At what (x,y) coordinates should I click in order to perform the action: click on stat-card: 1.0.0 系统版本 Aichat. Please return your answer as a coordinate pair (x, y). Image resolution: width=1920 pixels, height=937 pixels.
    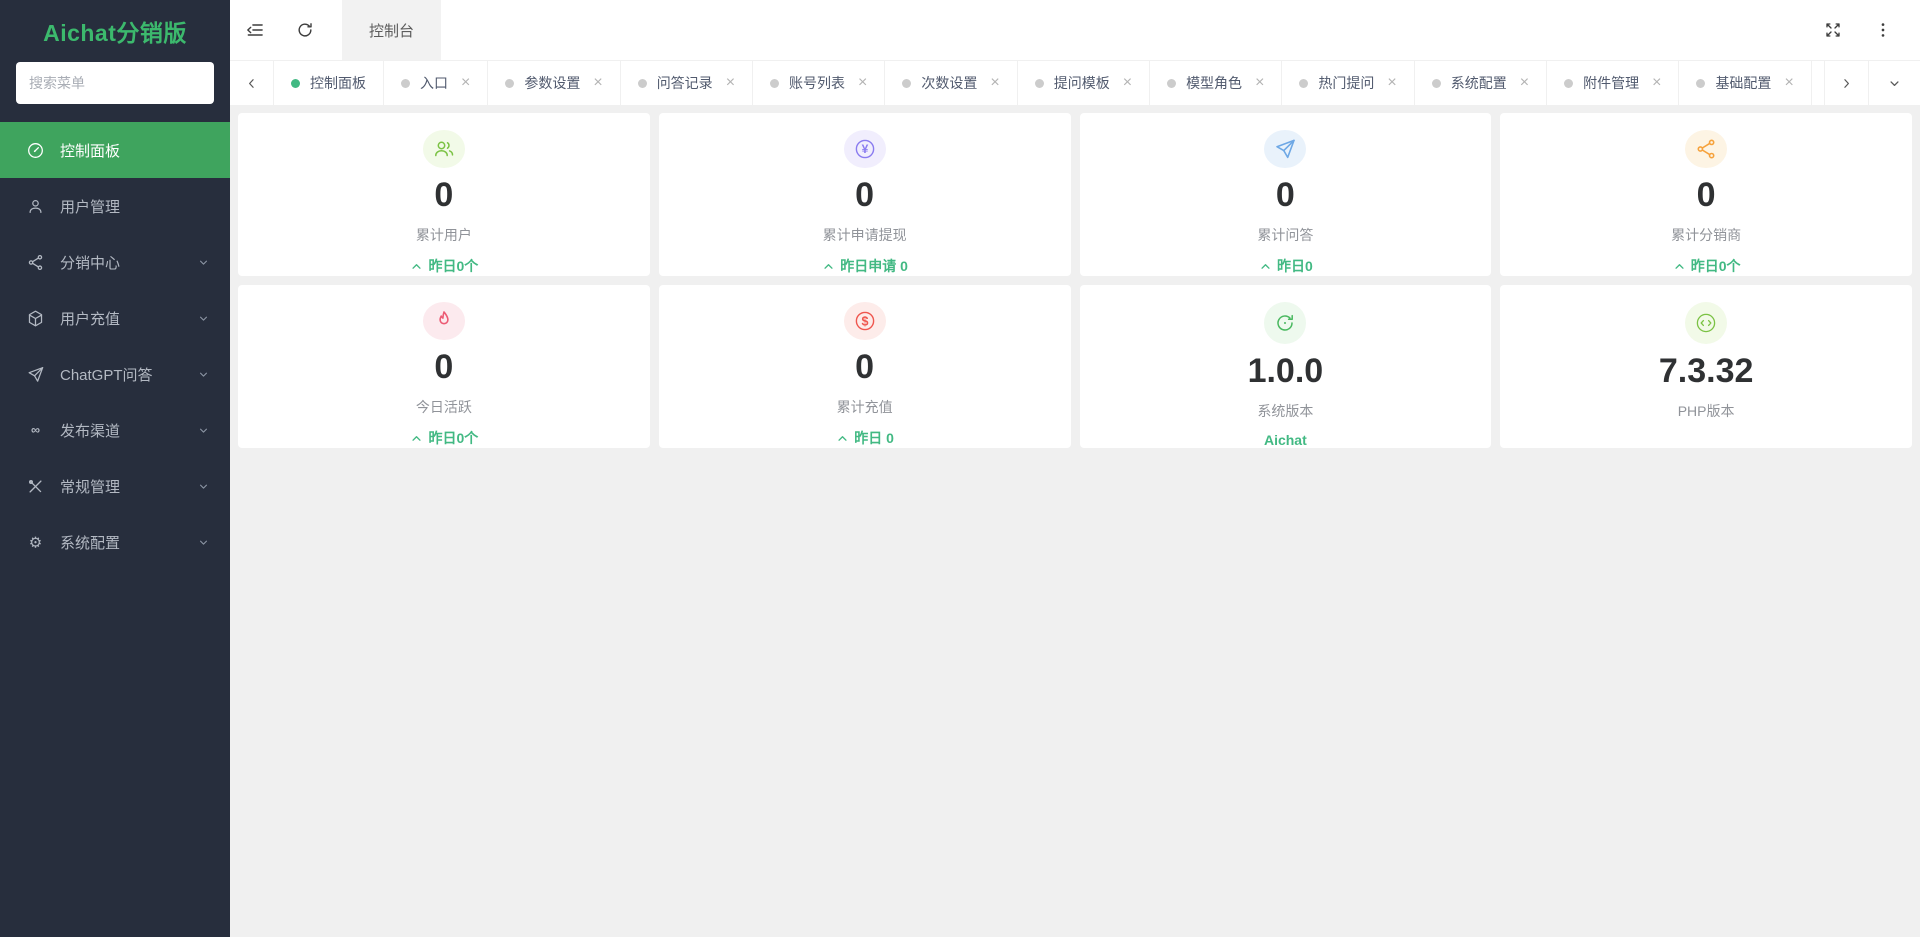
    Looking at the image, I should click on (1285, 366).